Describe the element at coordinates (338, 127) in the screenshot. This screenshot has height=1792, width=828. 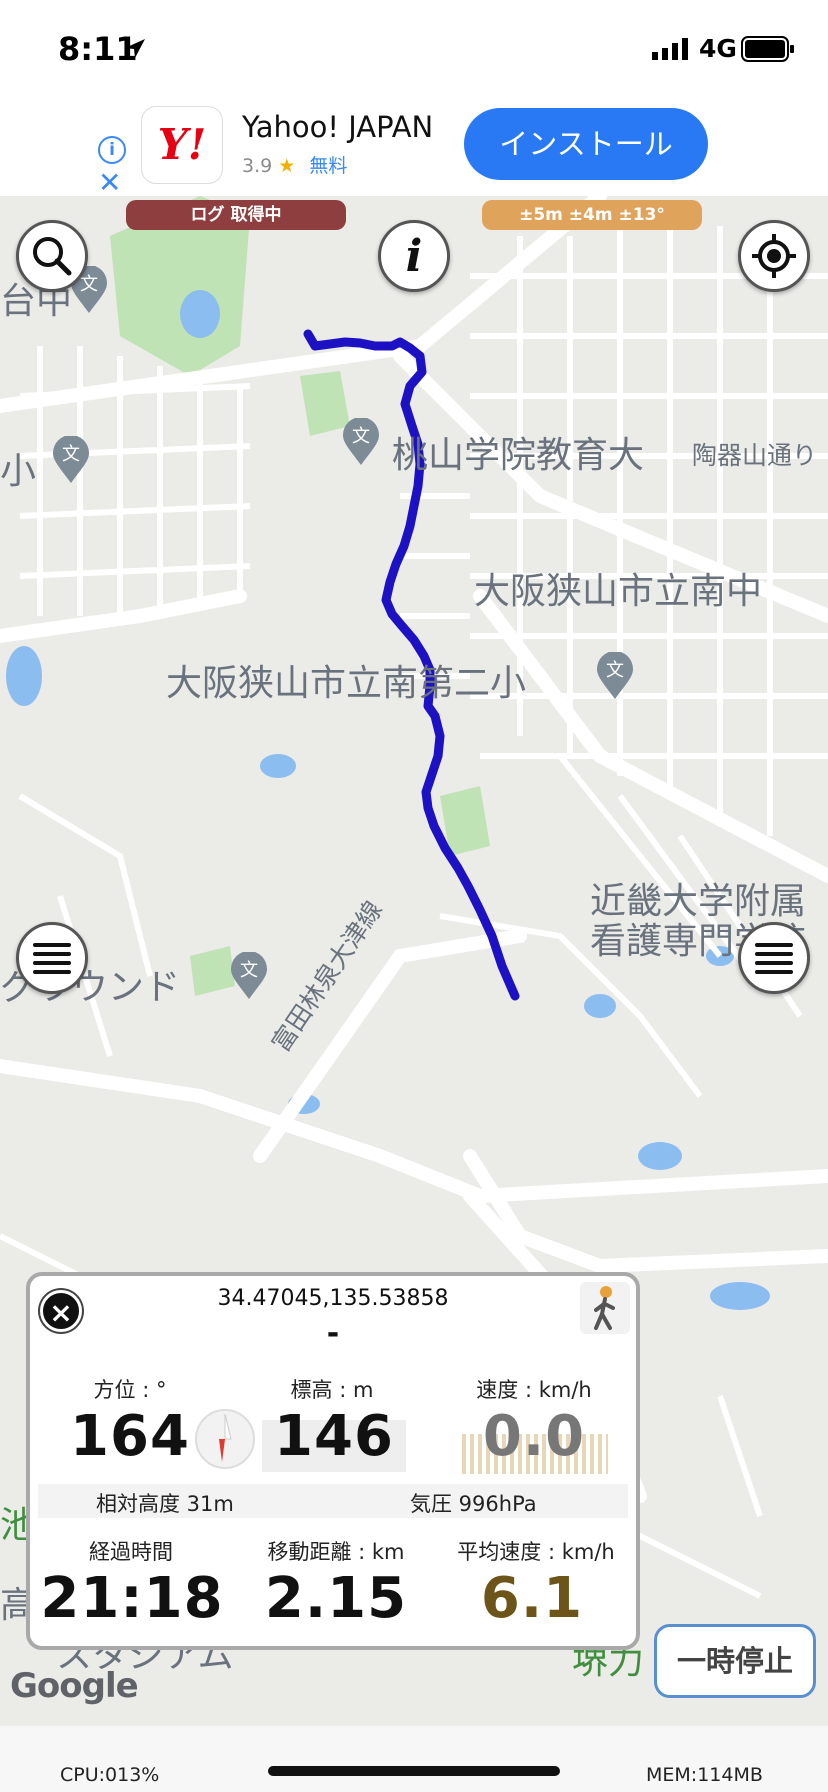
I see `ad-app-name: Yahoo! JAPAN` at that location.